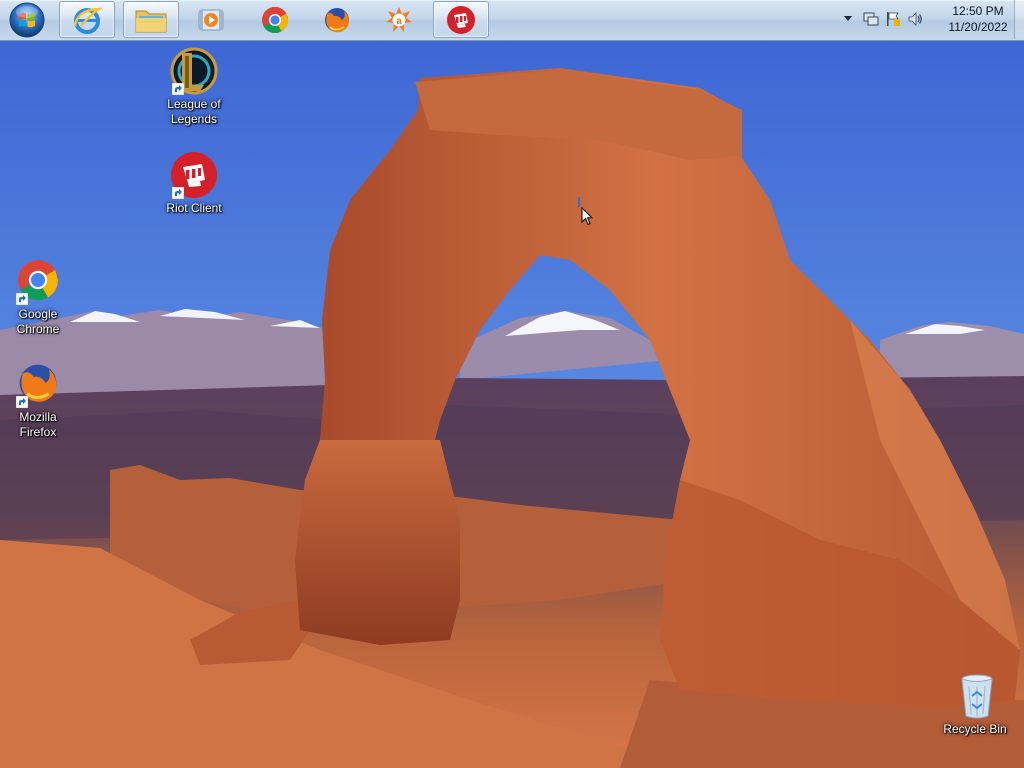  What do you see at coordinates (915, 19) in the screenshot?
I see `volume-icon` at bounding box center [915, 19].